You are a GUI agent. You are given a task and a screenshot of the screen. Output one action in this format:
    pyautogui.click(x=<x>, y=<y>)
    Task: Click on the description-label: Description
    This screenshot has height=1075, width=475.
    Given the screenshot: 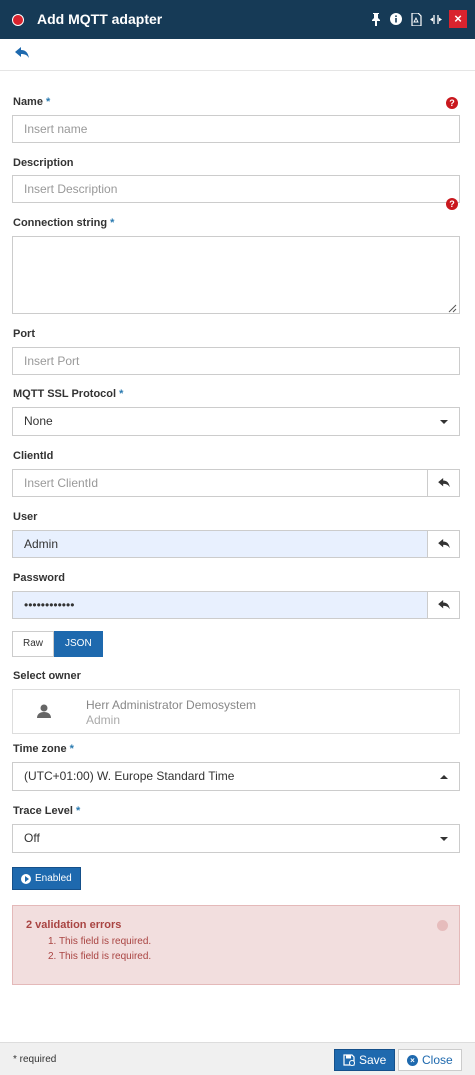 What is the action you would take?
    pyautogui.click(x=43, y=163)
    